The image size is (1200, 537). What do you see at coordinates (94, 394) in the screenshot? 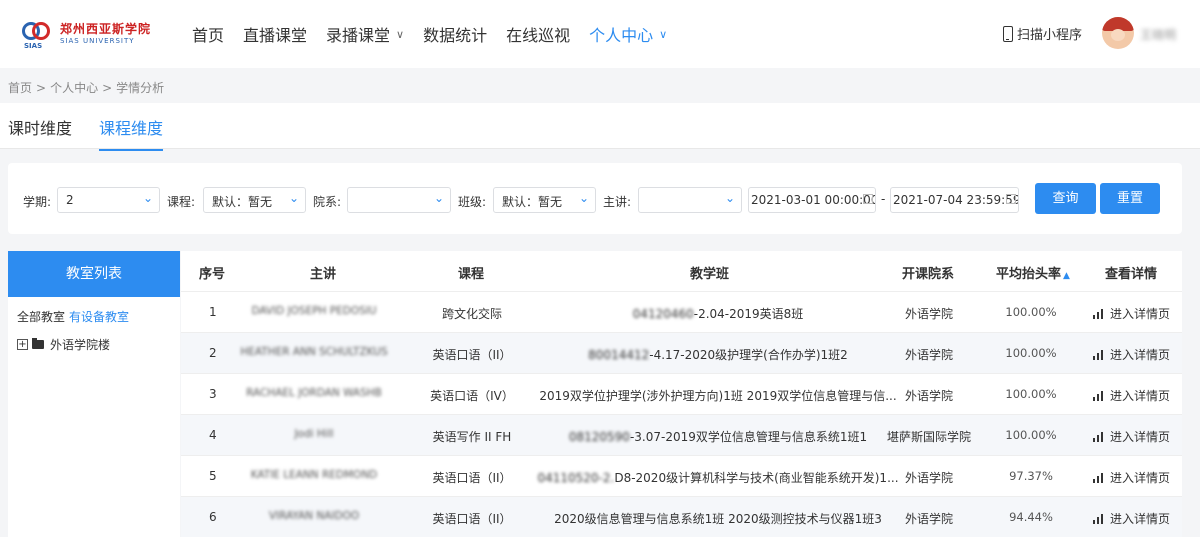
I see `classroom-sidebar: 教室列表 全部教室 有设备教室 + 外语学院楼` at bounding box center [94, 394].